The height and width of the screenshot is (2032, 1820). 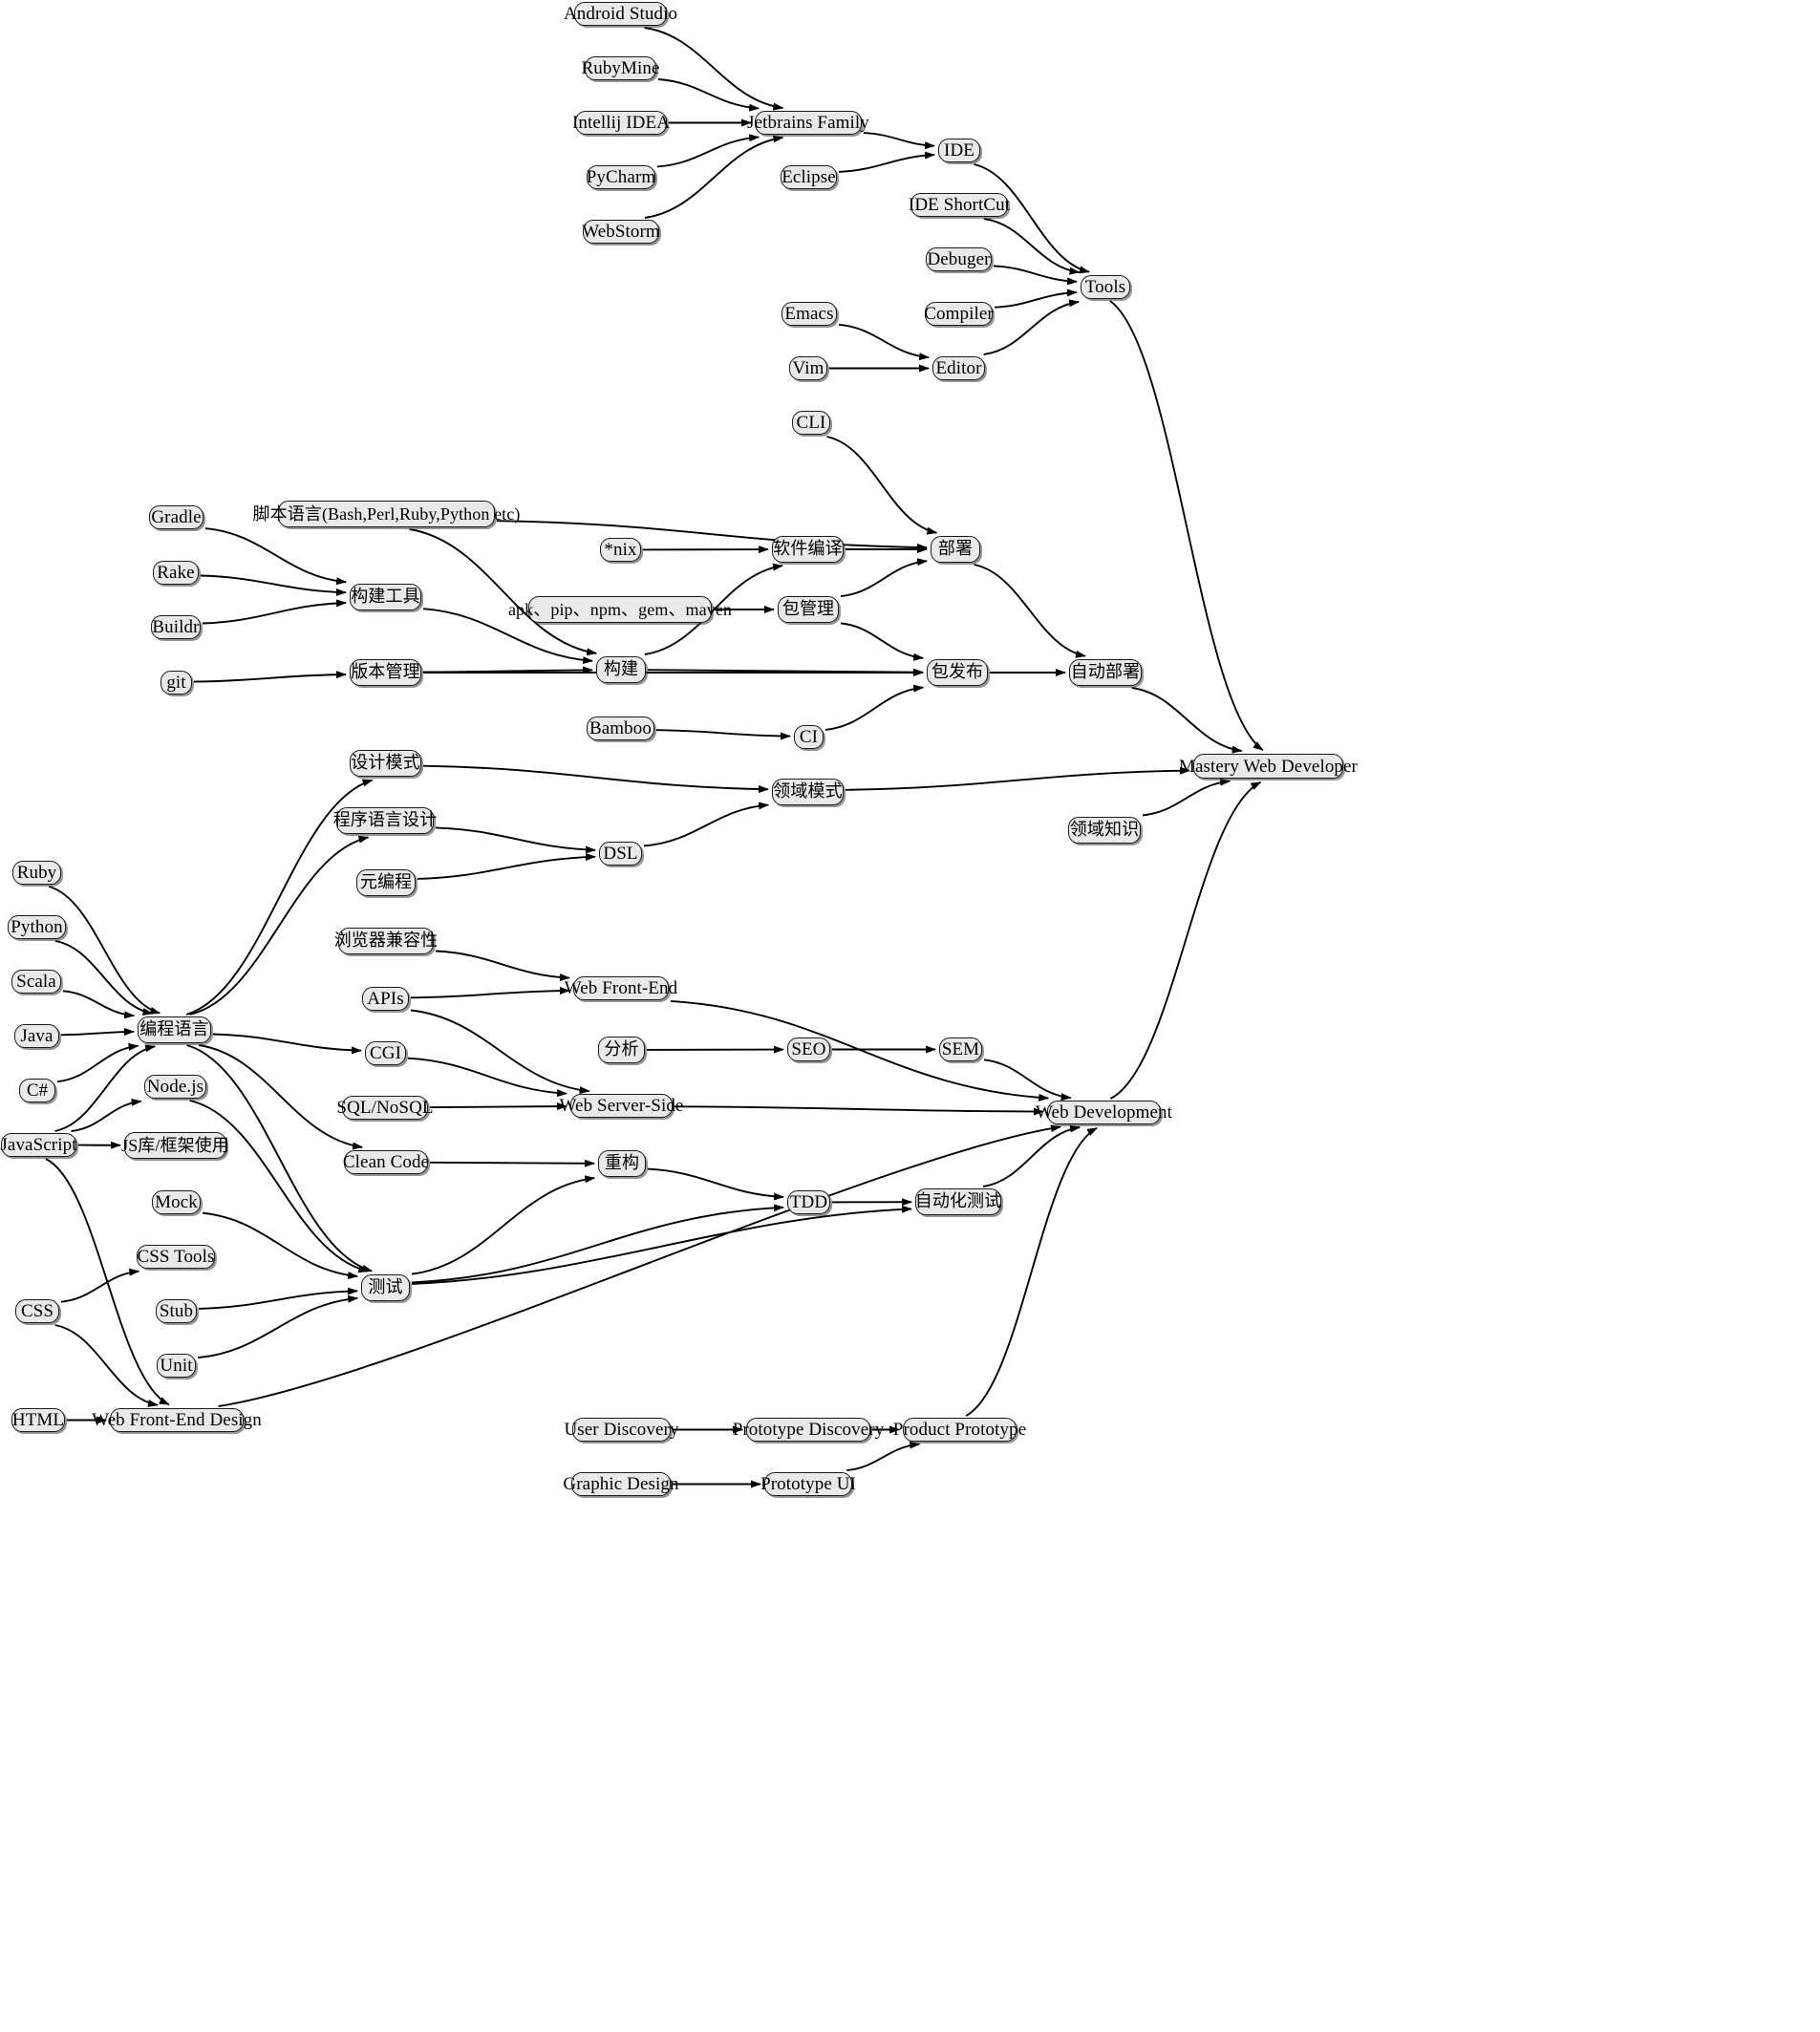 What do you see at coordinates (175, 1029) in the screenshot?
I see `graph-node-prog_lang: 编程语言` at bounding box center [175, 1029].